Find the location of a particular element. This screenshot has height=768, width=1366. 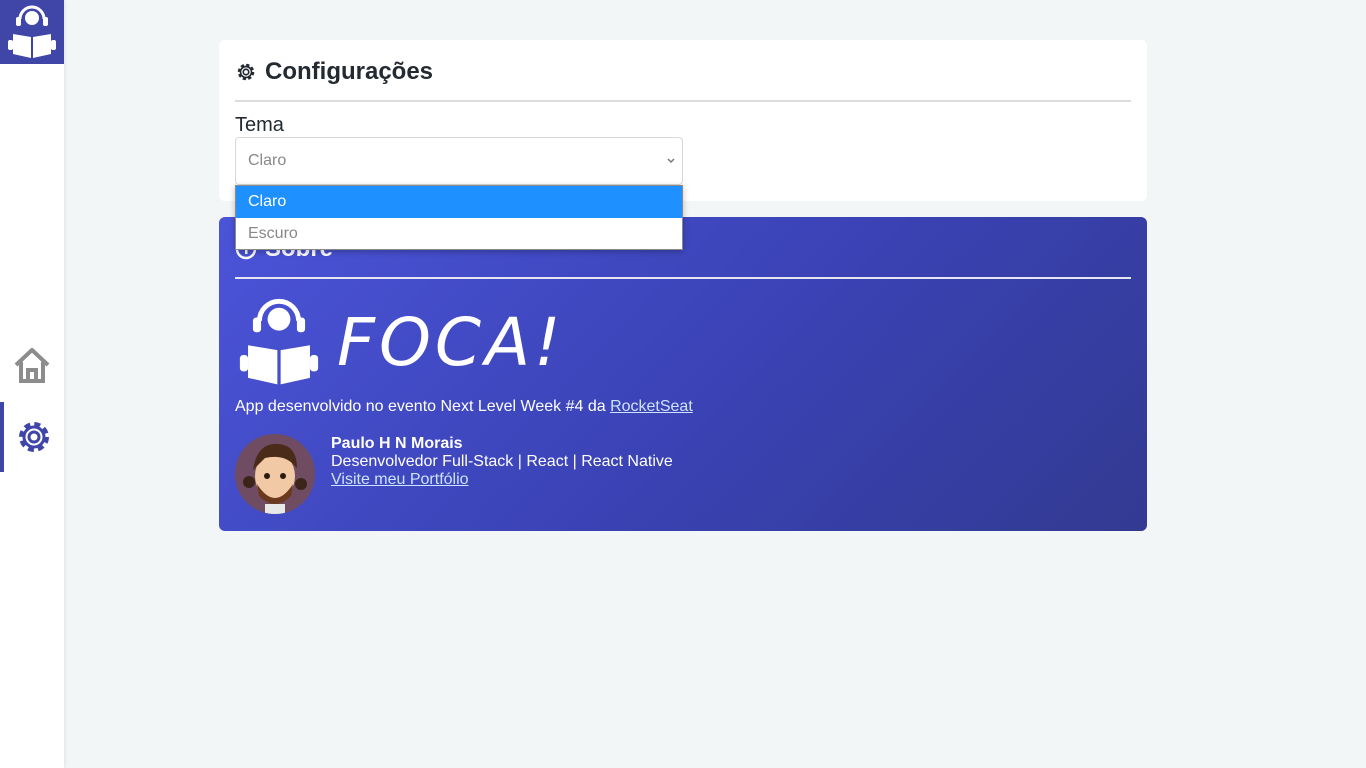

sidebar-item-home is located at coordinates (32, 365).